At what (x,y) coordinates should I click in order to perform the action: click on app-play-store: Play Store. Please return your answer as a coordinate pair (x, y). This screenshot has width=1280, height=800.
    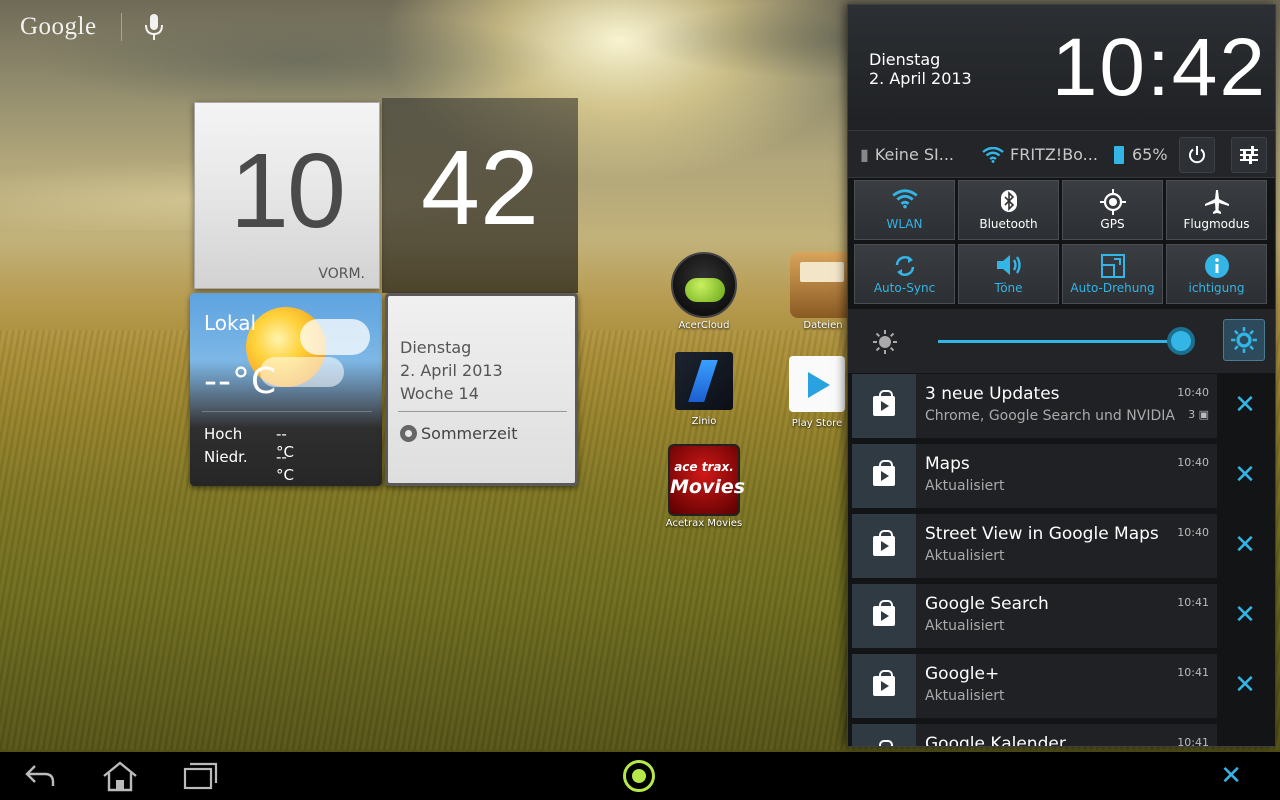
    Looking at the image, I should click on (817, 392).